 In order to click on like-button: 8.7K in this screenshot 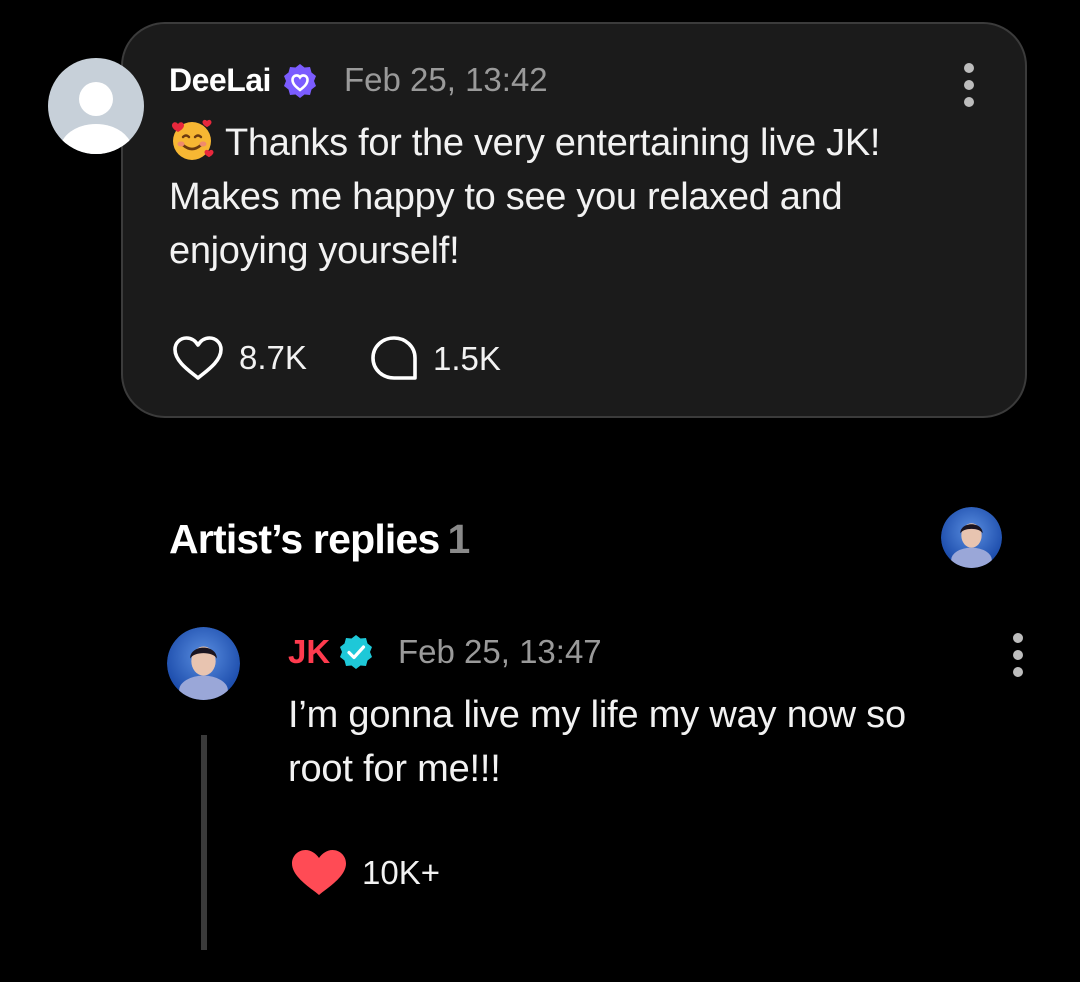, I will do `click(239, 358)`.